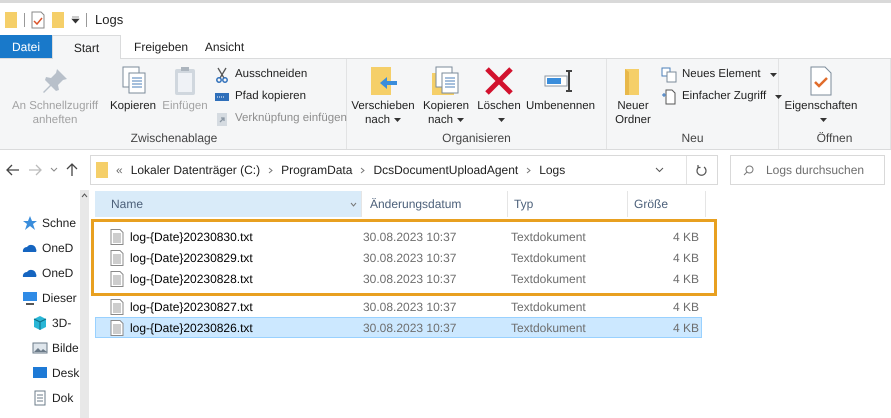 This screenshot has width=891, height=418. What do you see at coordinates (191, 279) in the screenshot?
I see `file-name: log-{Date}20230828.txt` at bounding box center [191, 279].